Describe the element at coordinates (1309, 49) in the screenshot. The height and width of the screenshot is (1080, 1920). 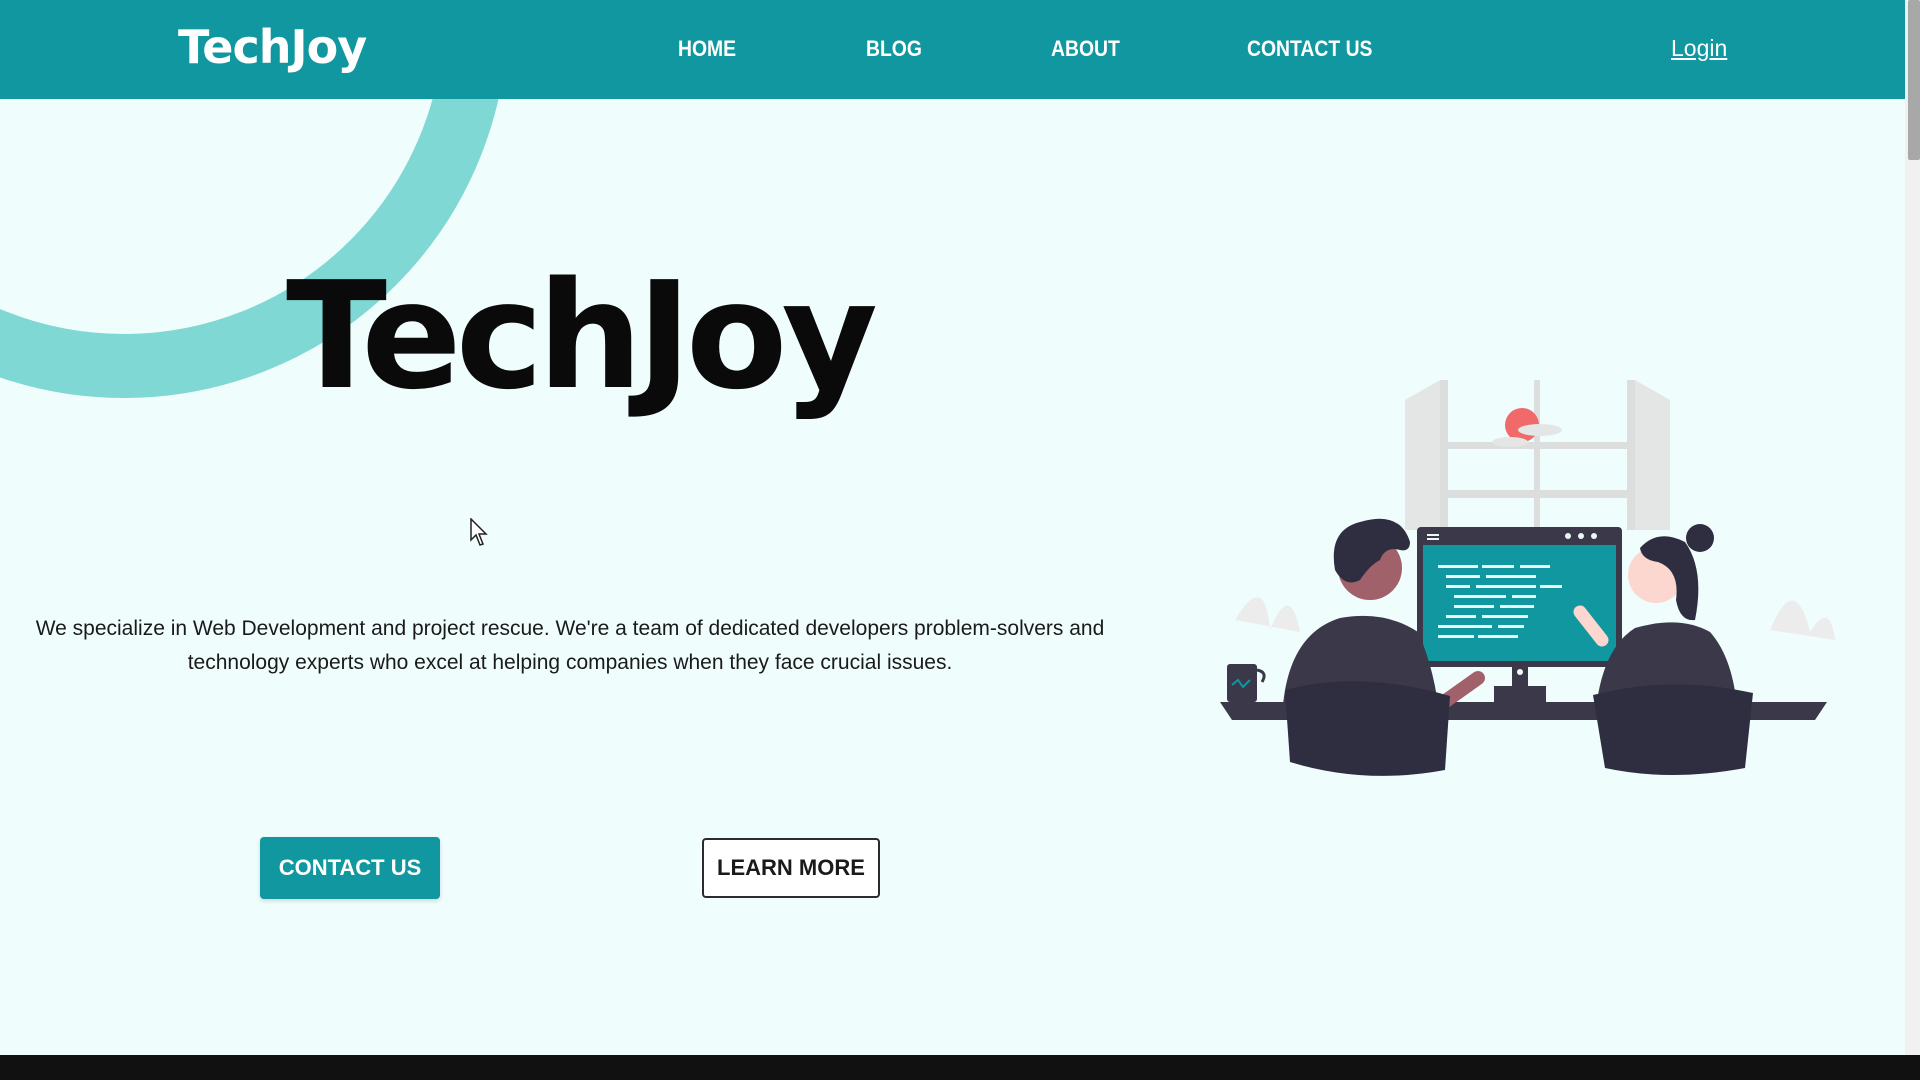
I see `nav-link-contact-us: CONTACT US` at that location.